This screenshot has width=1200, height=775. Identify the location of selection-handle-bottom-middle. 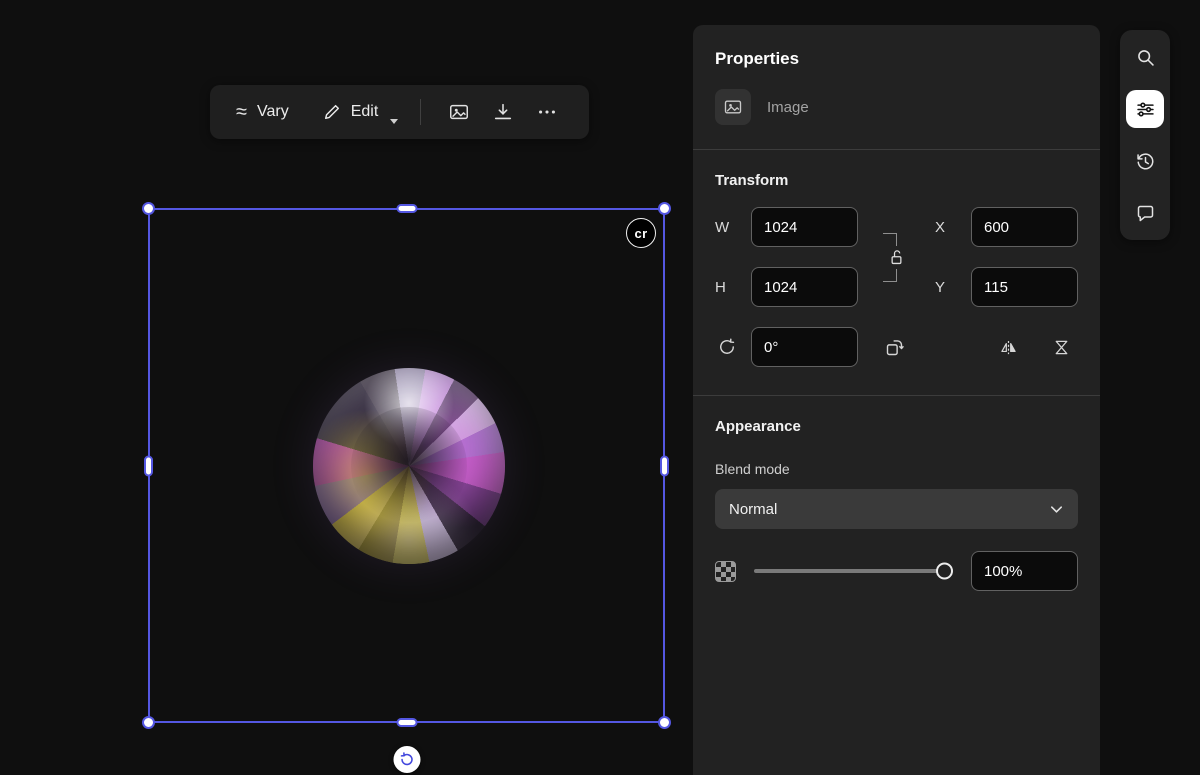
(406, 722).